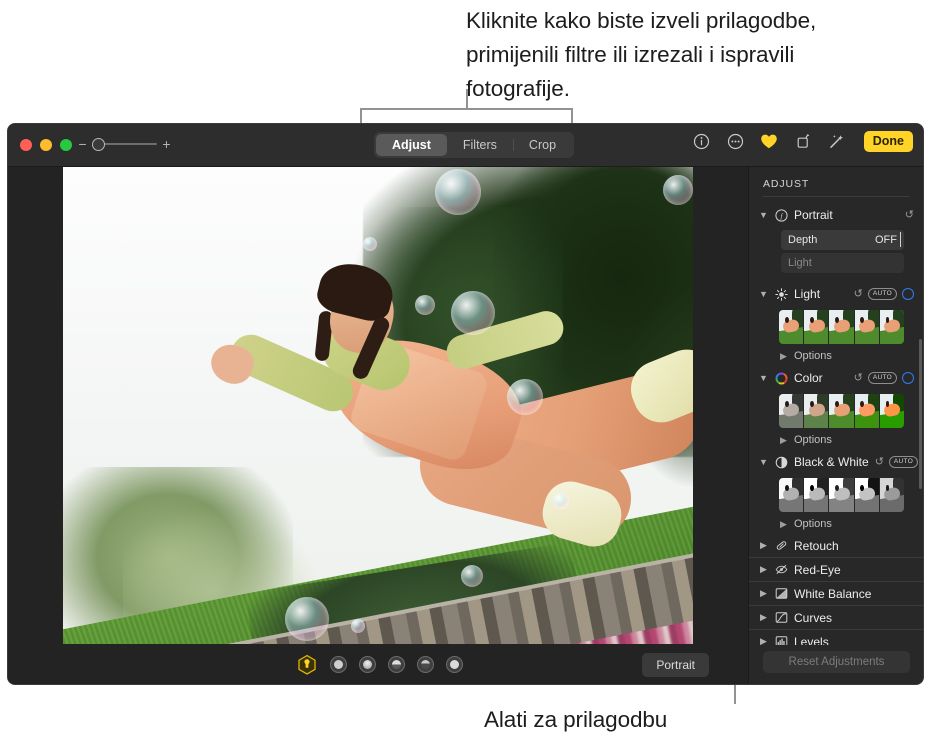 This screenshot has width=931, height=747. I want to click on light-preview-strip, so click(841, 327).